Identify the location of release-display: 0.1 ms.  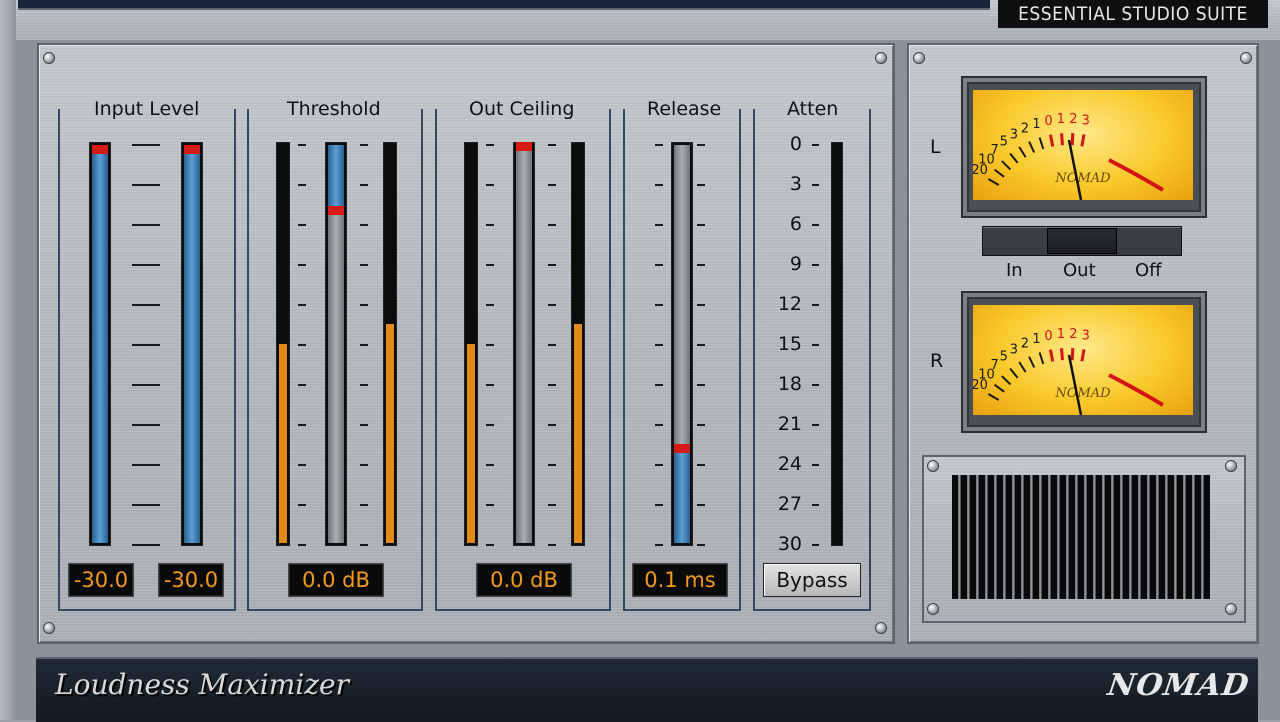
(680, 580).